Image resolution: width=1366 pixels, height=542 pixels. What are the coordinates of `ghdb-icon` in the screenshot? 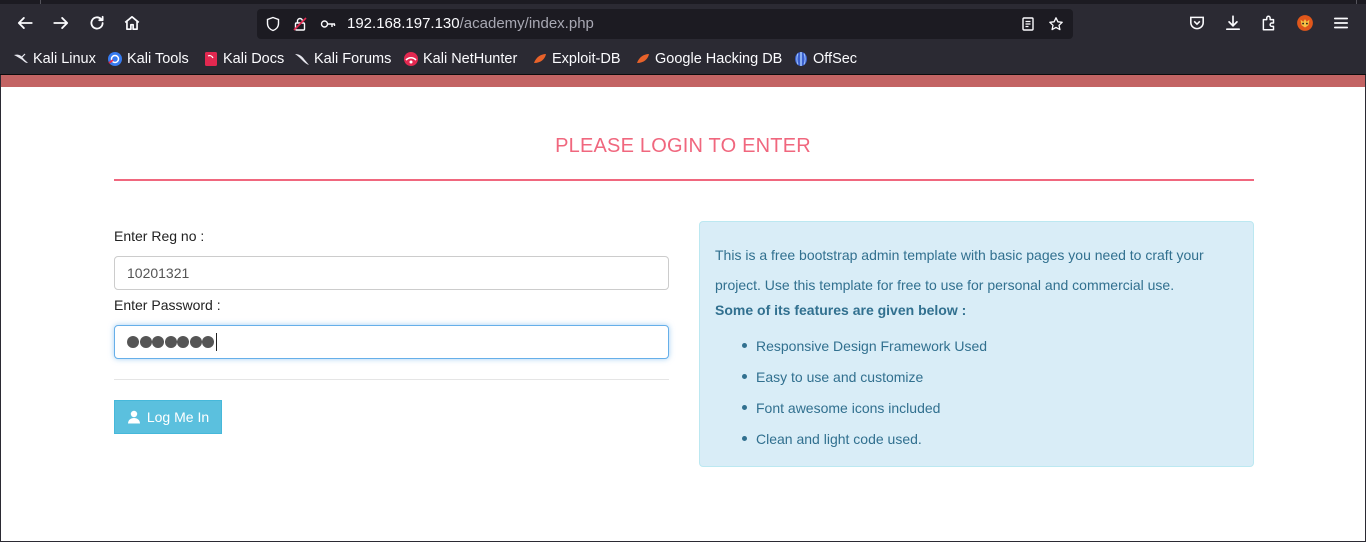 It's located at (643, 58).